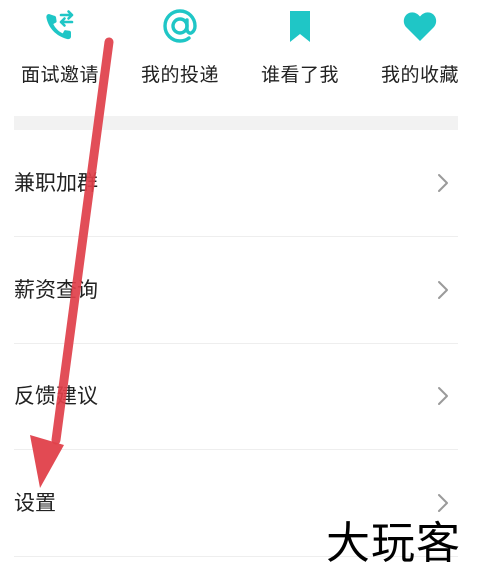  I want to click on menu-item-label: 反馈建议, so click(56, 396).